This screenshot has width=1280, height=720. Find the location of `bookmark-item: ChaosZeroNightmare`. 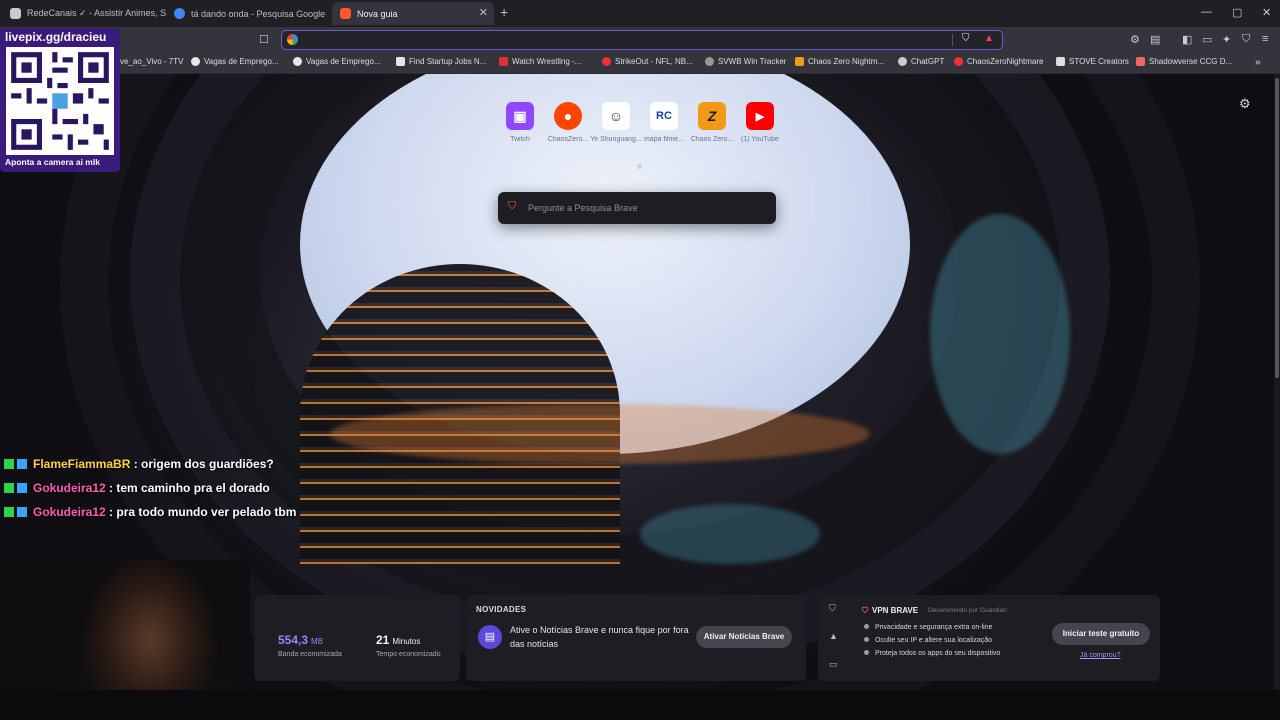

bookmark-item: ChaosZeroNightmare is located at coordinates (998, 61).